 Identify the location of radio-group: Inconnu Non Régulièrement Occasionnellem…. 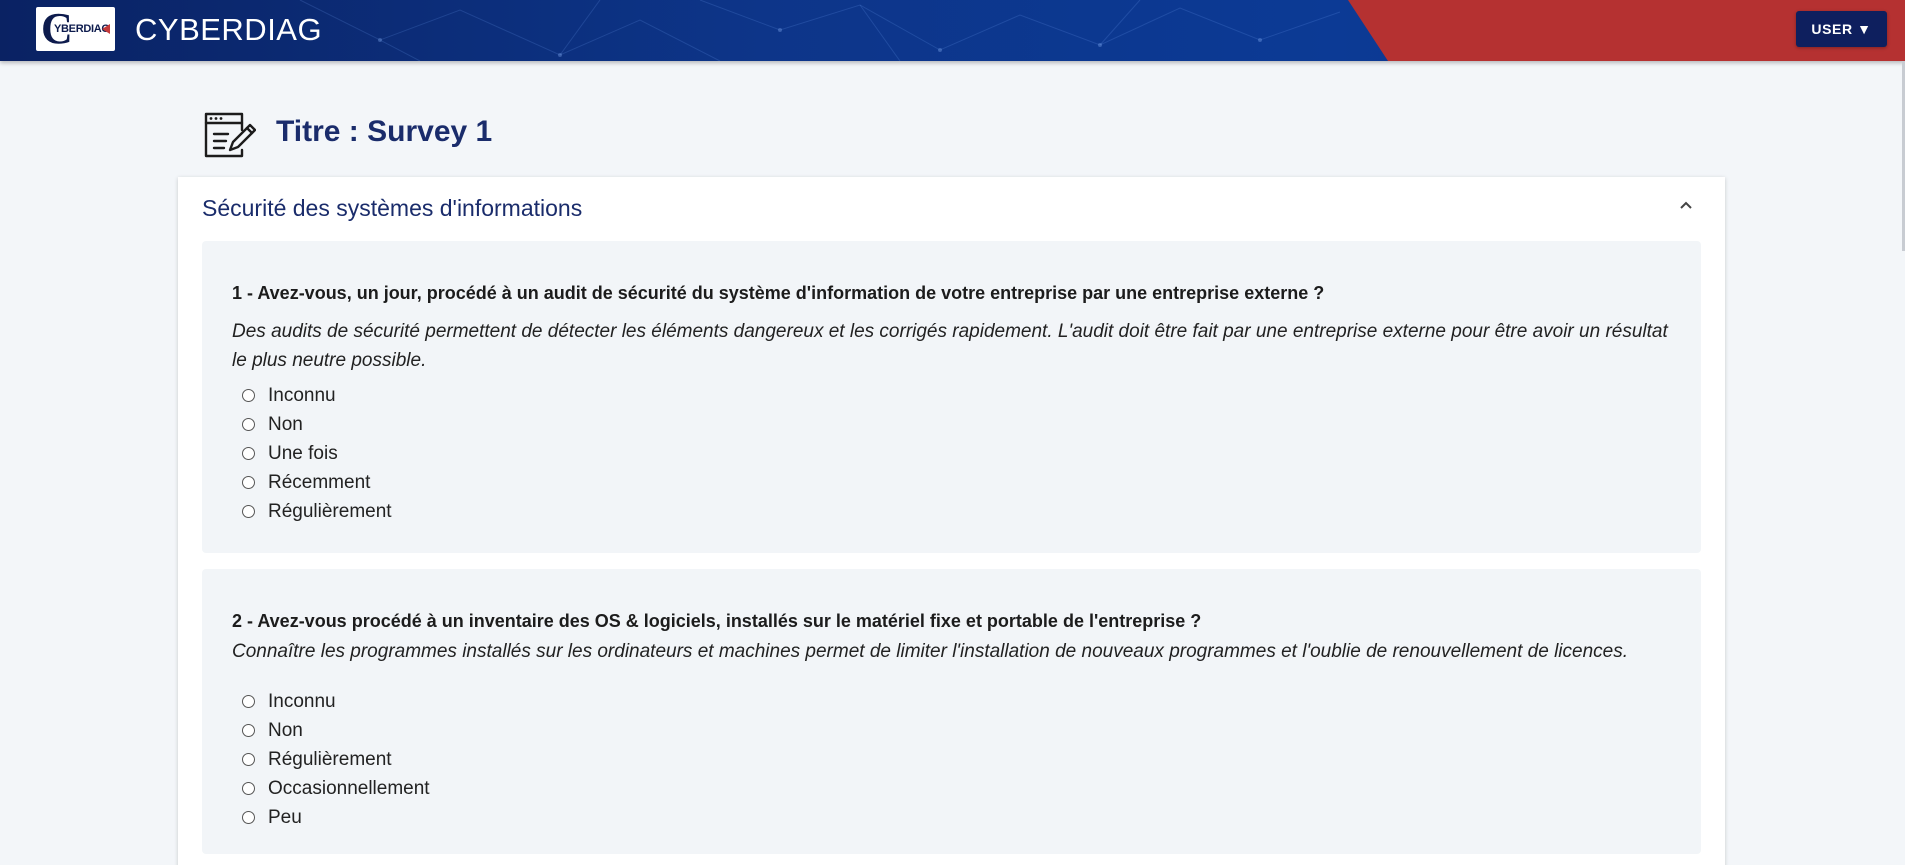
(336, 759).